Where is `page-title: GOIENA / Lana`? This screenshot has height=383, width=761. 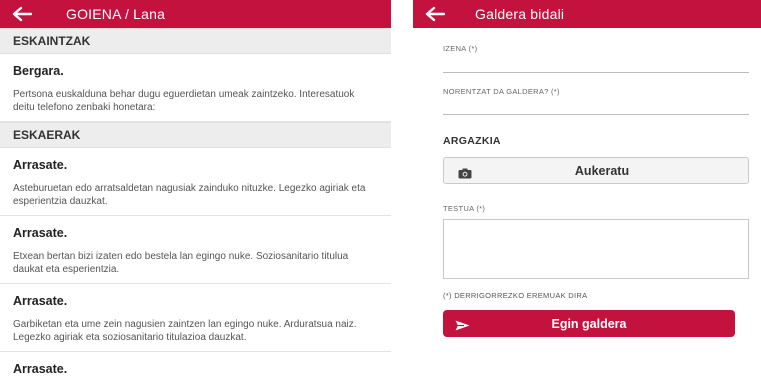 page-title: GOIENA / Lana is located at coordinates (116, 14).